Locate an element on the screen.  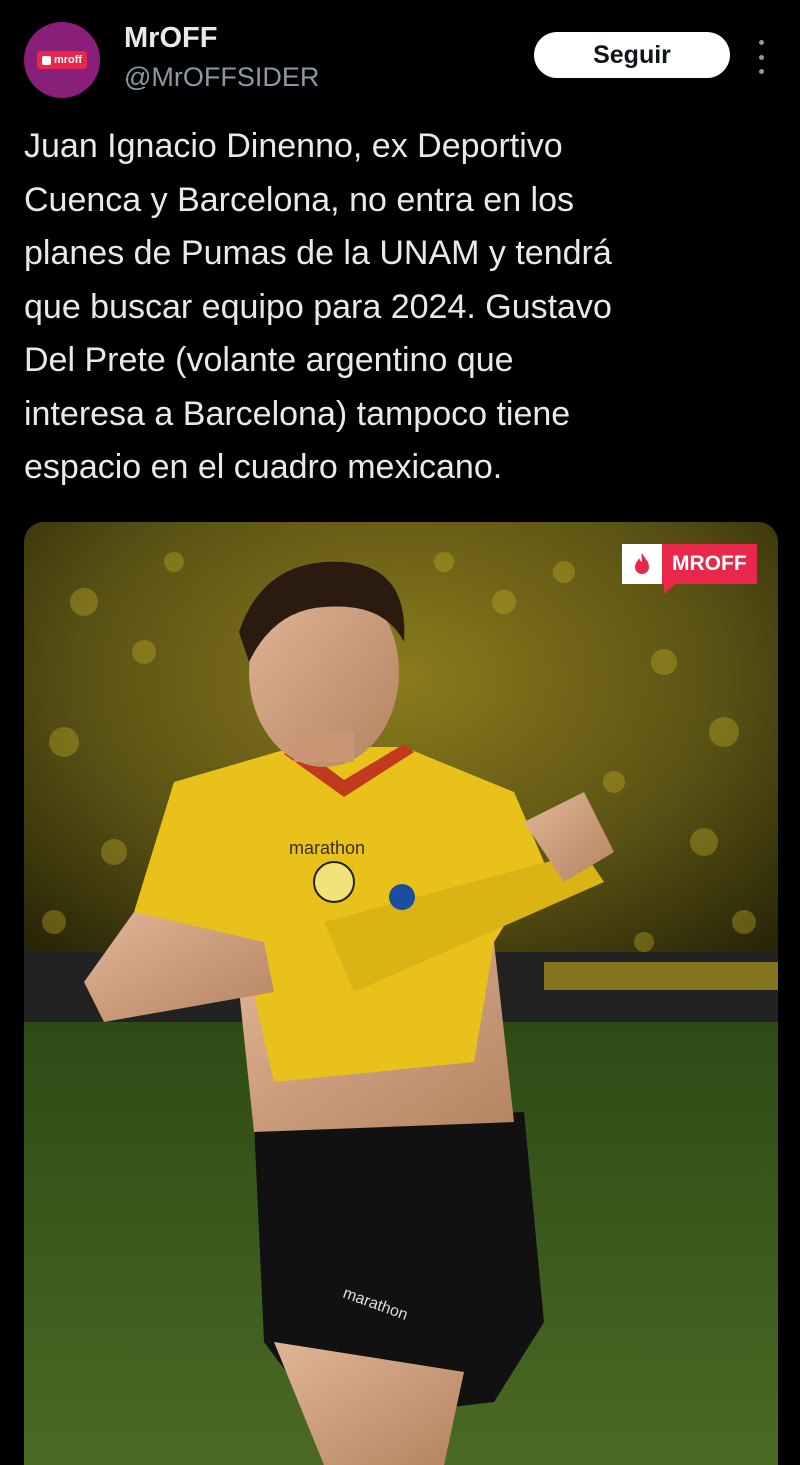
jersey-sponsor: marathon is located at coordinates (327, 848).